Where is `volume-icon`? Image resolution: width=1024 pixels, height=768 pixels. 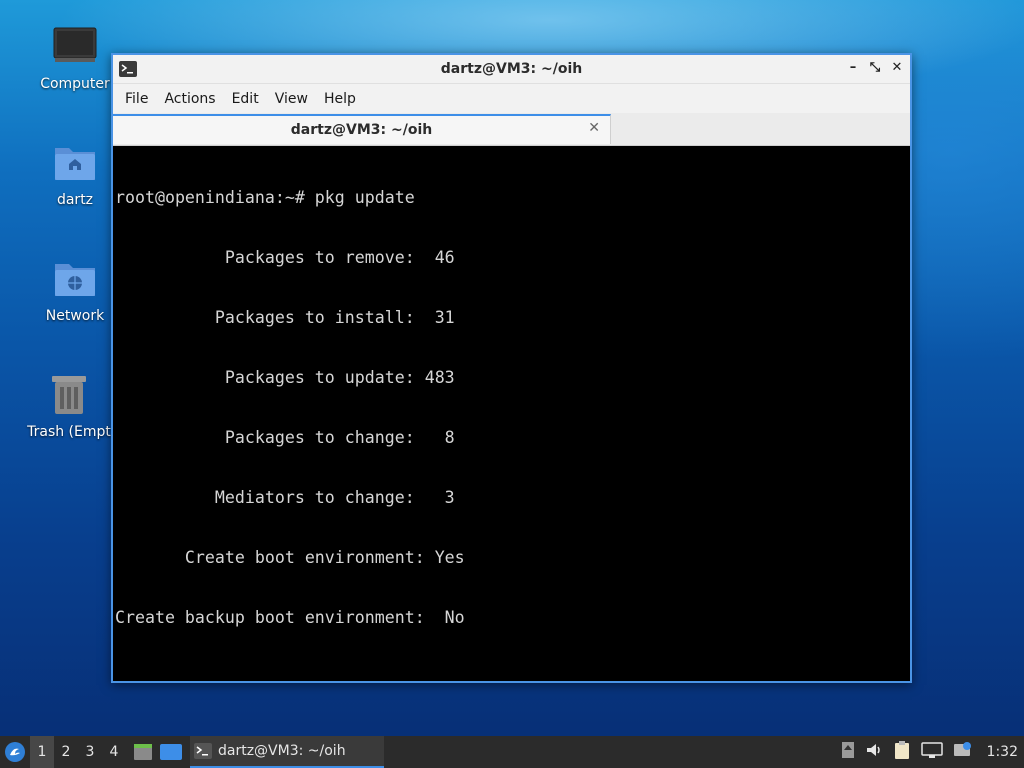
volume-icon is located at coordinates (874, 752).